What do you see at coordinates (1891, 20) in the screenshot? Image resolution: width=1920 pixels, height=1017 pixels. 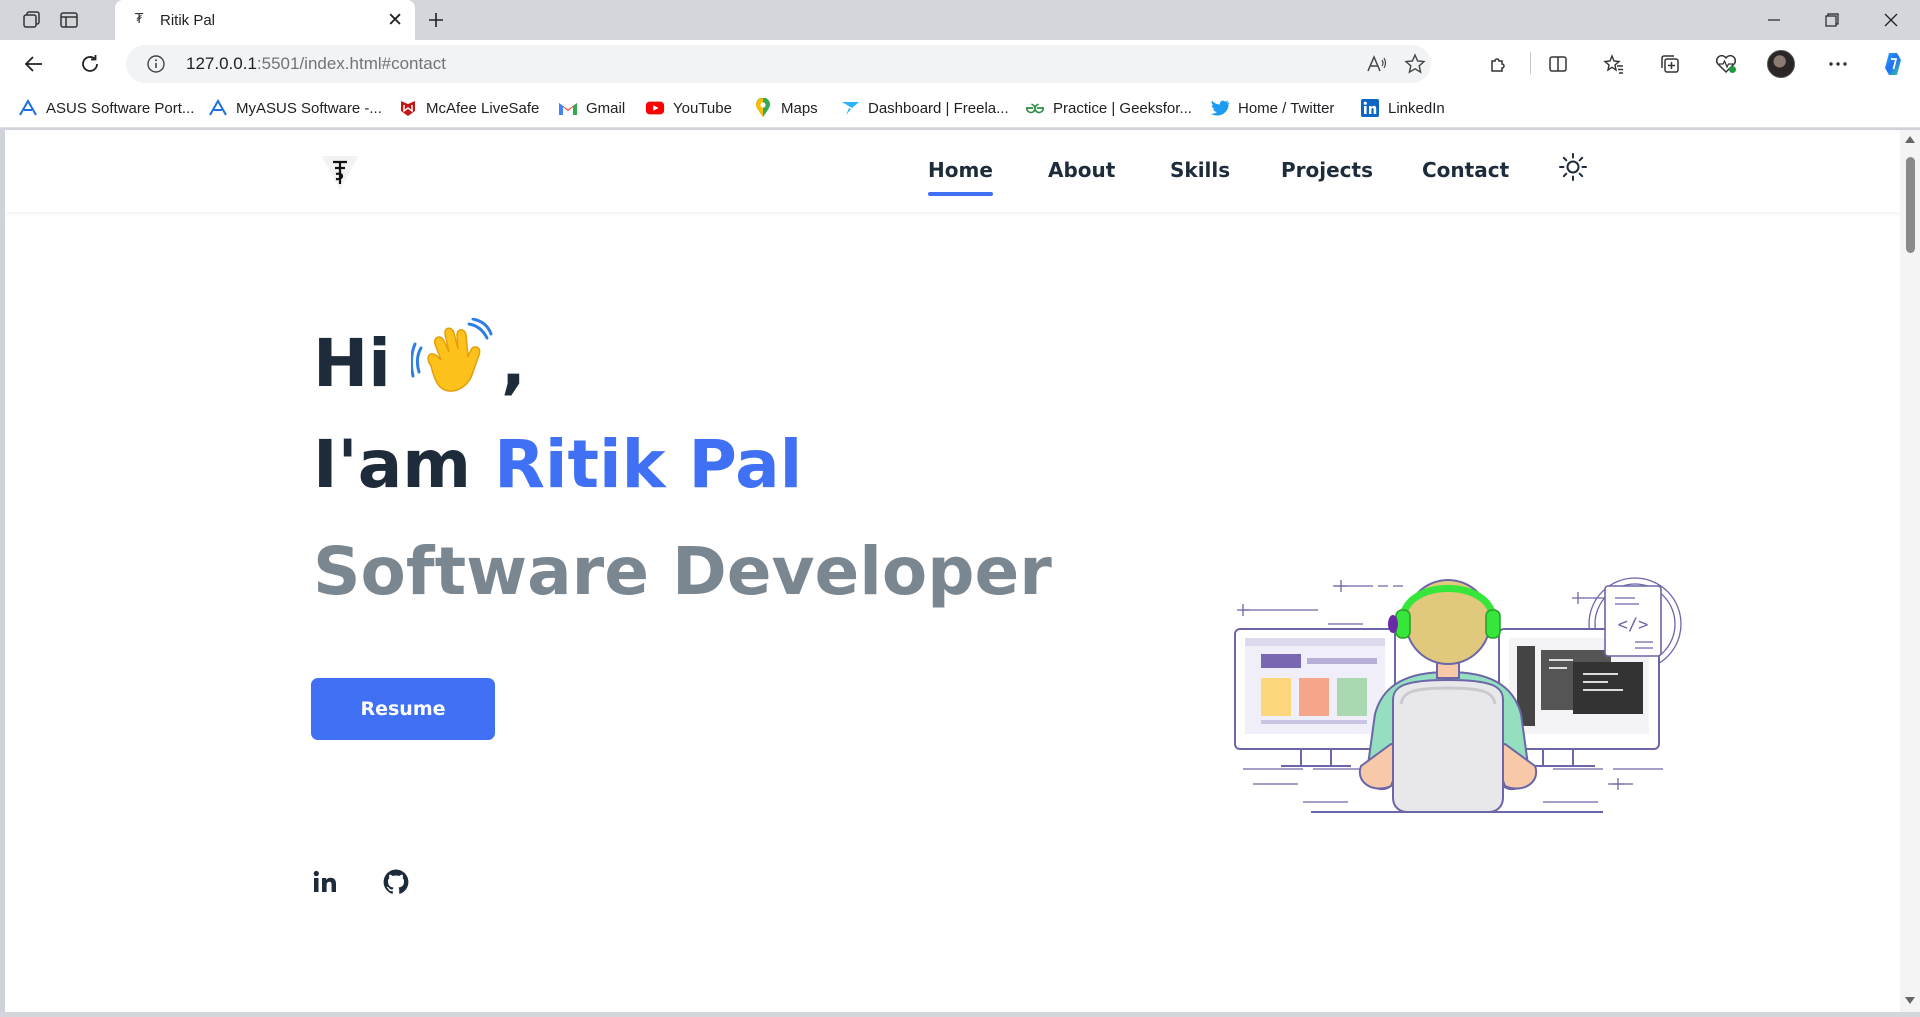 I see `close-window-icon` at bounding box center [1891, 20].